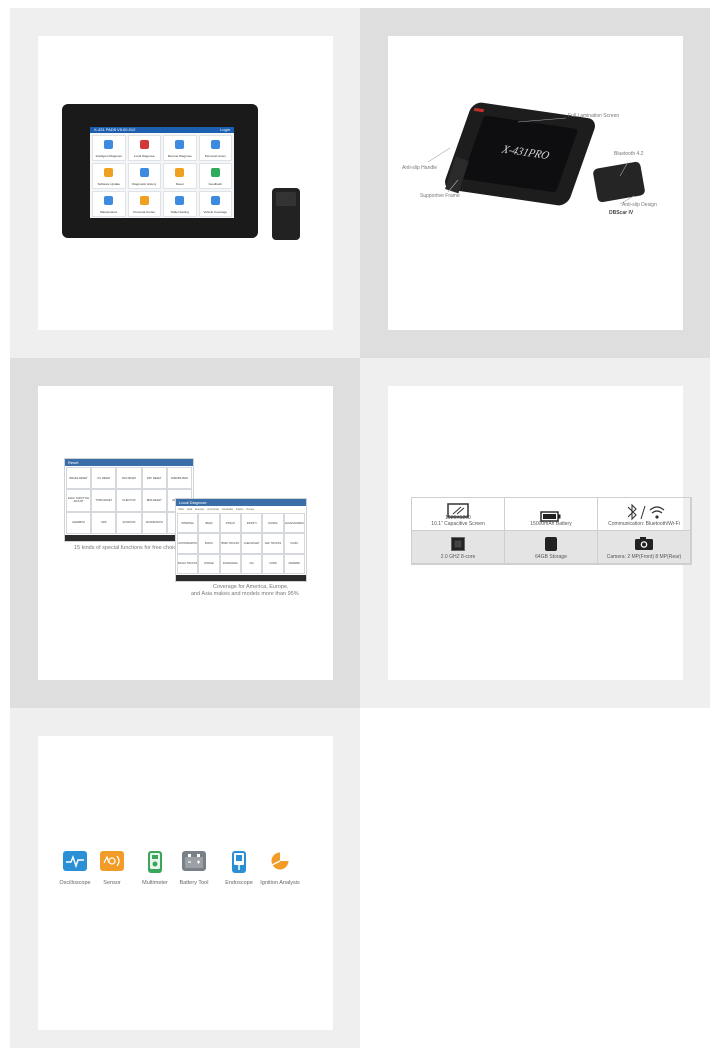 The image size is (716, 1048). I want to click on app-tile: Reset, so click(180, 176).